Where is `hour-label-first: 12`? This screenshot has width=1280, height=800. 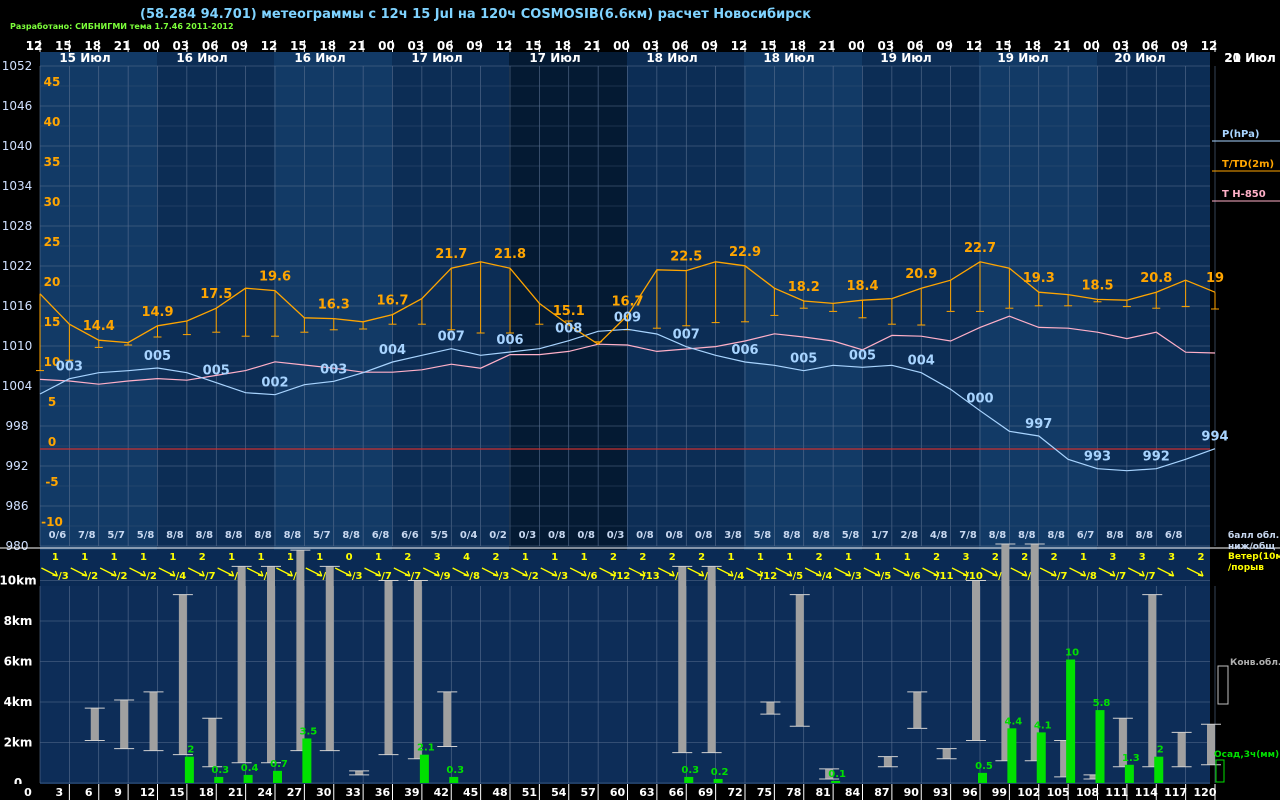 hour-label-first: 12 is located at coordinates (34, 46).